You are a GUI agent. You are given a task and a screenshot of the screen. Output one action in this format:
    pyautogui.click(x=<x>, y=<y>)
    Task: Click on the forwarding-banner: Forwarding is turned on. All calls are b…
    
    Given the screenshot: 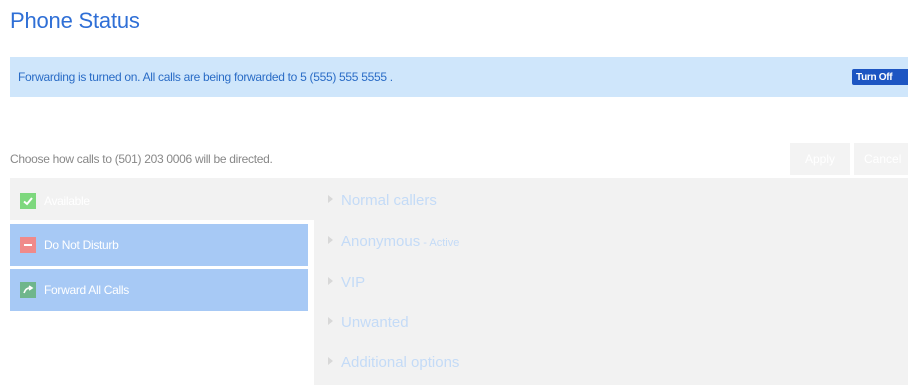 What is the action you would take?
    pyautogui.click(x=459, y=77)
    